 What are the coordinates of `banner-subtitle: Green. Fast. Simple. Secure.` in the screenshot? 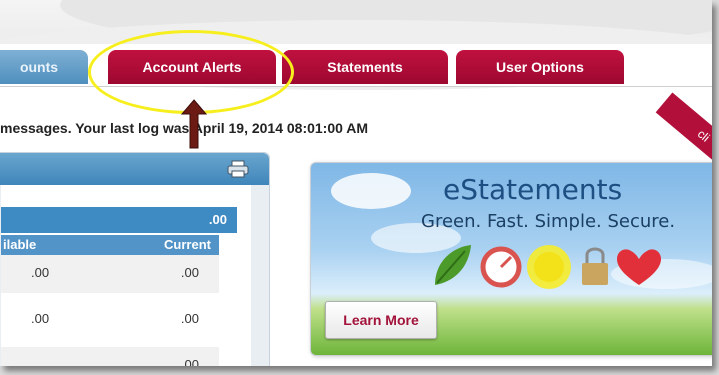 It's located at (548, 221).